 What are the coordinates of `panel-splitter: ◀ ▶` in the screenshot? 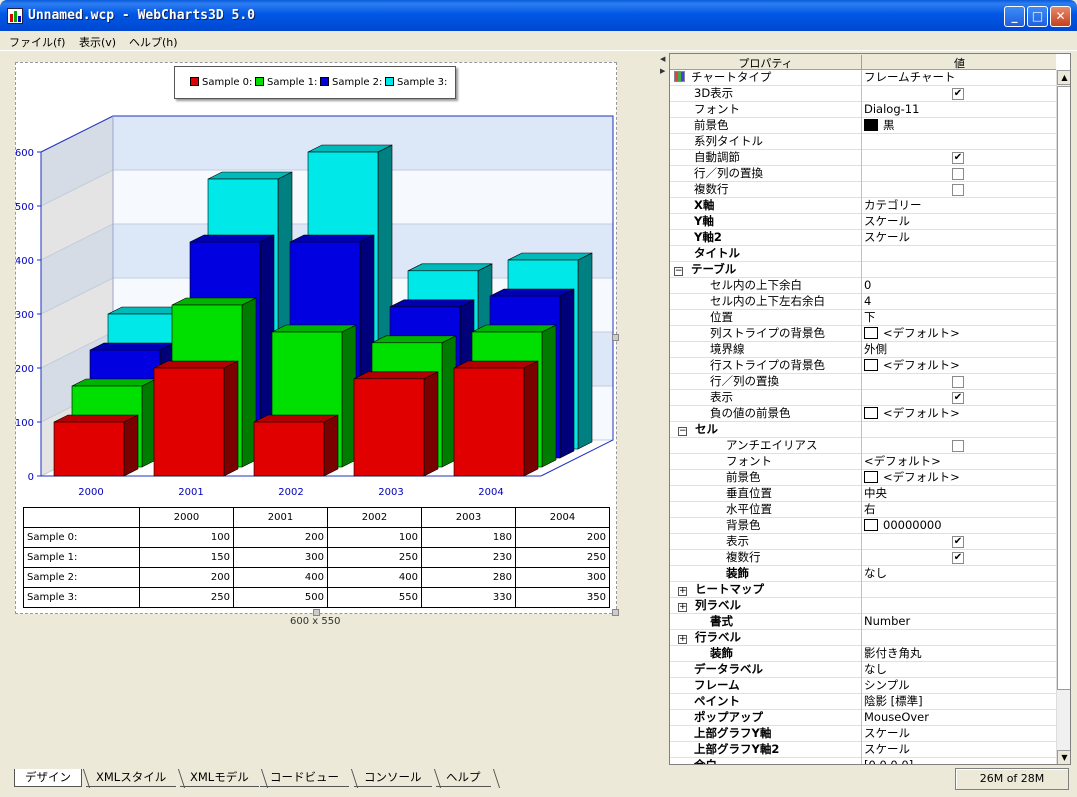 It's located at (663, 409).